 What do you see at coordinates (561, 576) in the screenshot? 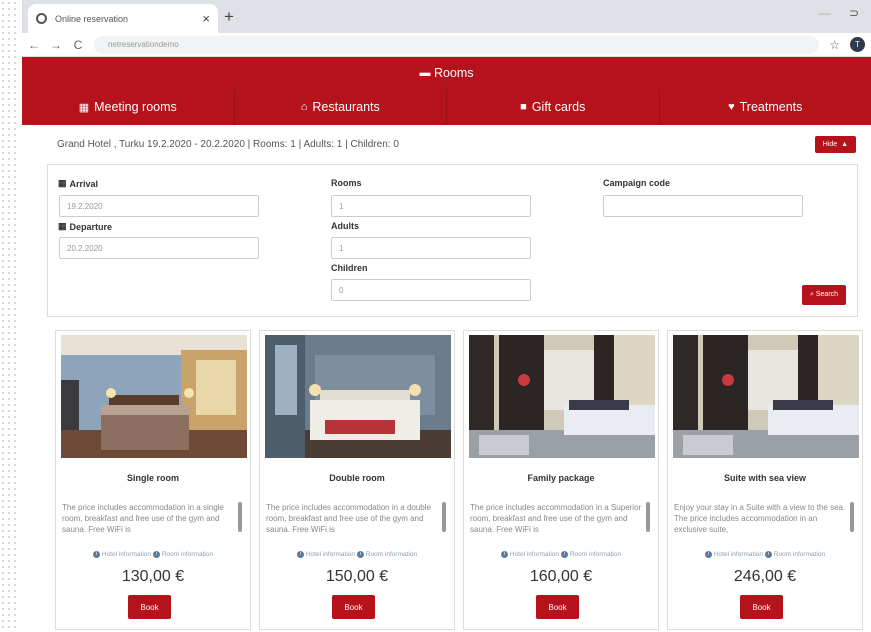
I see `room-price: 160,00 €` at bounding box center [561, 576].